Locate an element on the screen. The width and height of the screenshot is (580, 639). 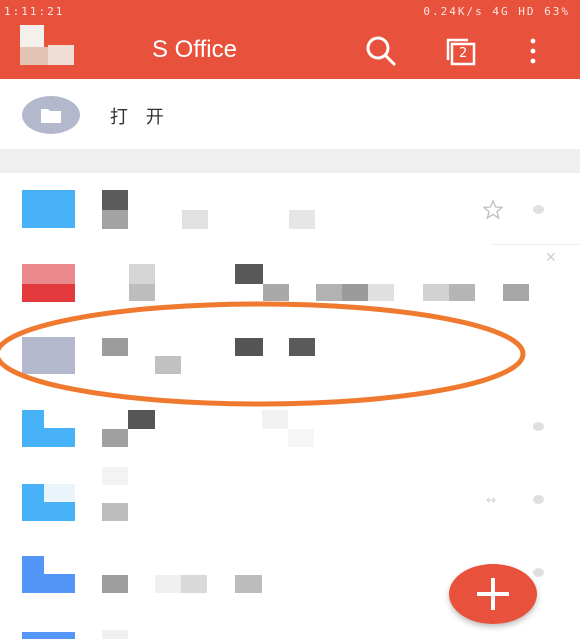
tabs-button: 2 is located at coordinates (461, 51).